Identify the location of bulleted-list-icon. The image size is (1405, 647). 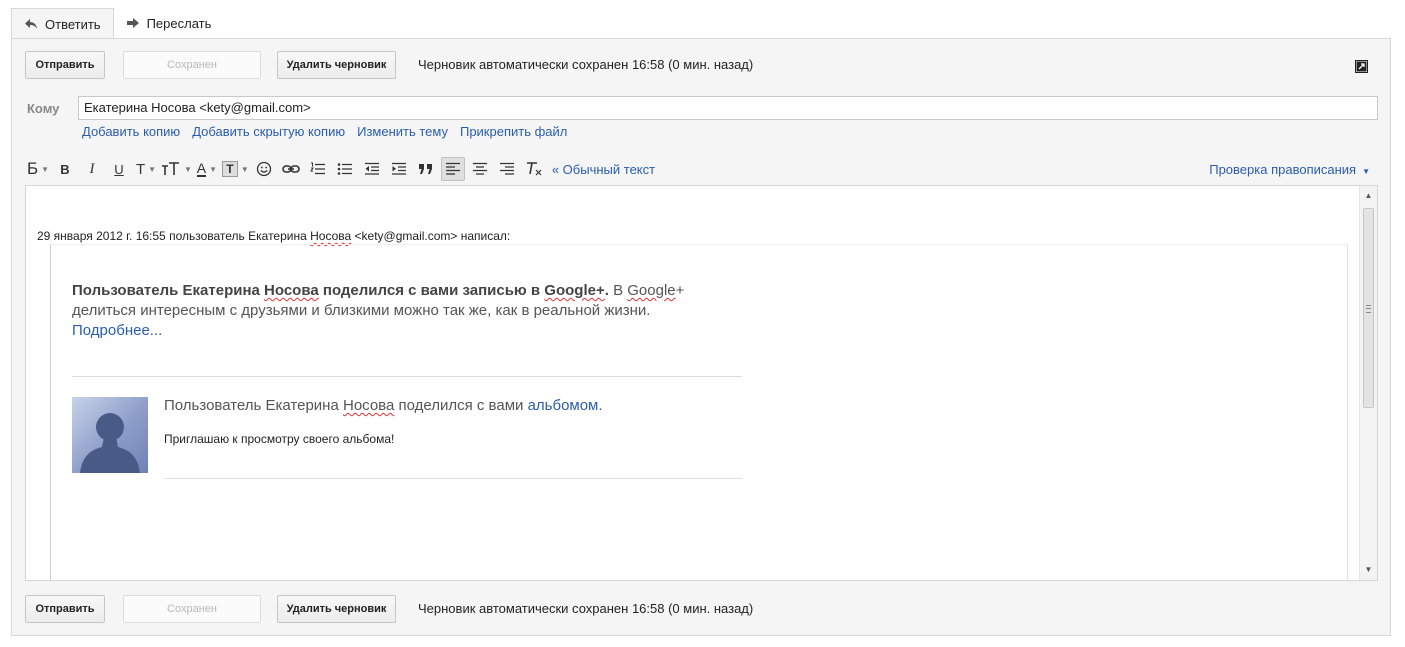
(344, 169).